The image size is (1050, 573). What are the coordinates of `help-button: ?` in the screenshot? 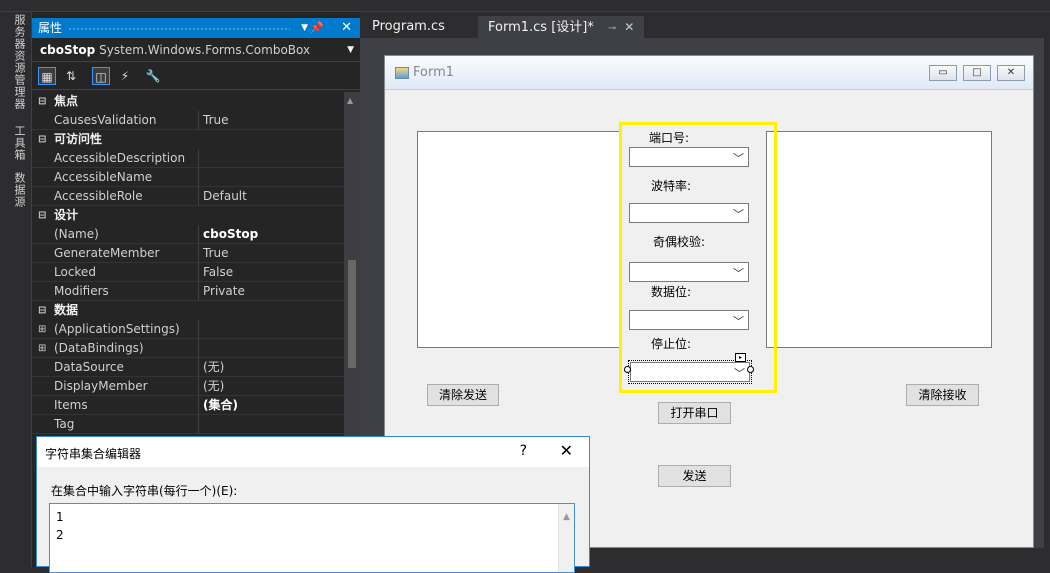 It's located at (523, 451).